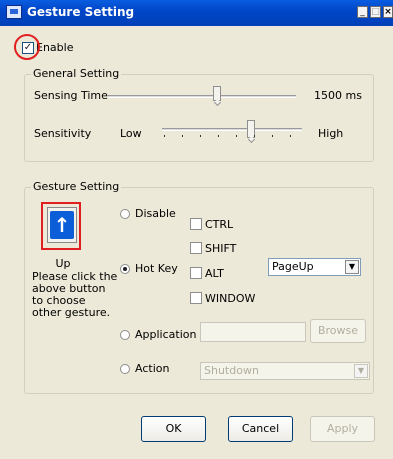 This screenshot has height=459, width=393. What do you see at coordinates (14, 12) in the screenshot?
I see `app-icon` at bounding box center [14, 12].